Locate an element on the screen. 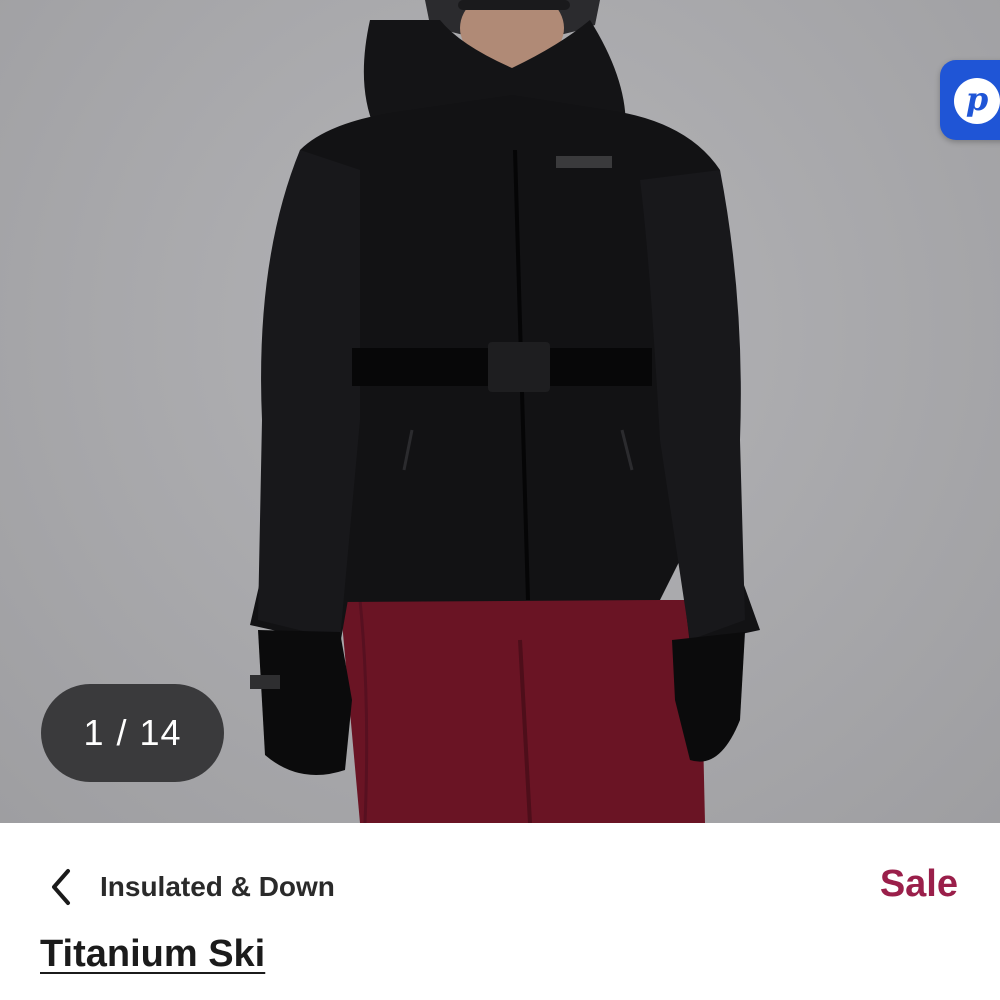 The height and width of the screenshot is (1000, 1000). chat-logo-glyph: p is located at coordinates (977, 99).